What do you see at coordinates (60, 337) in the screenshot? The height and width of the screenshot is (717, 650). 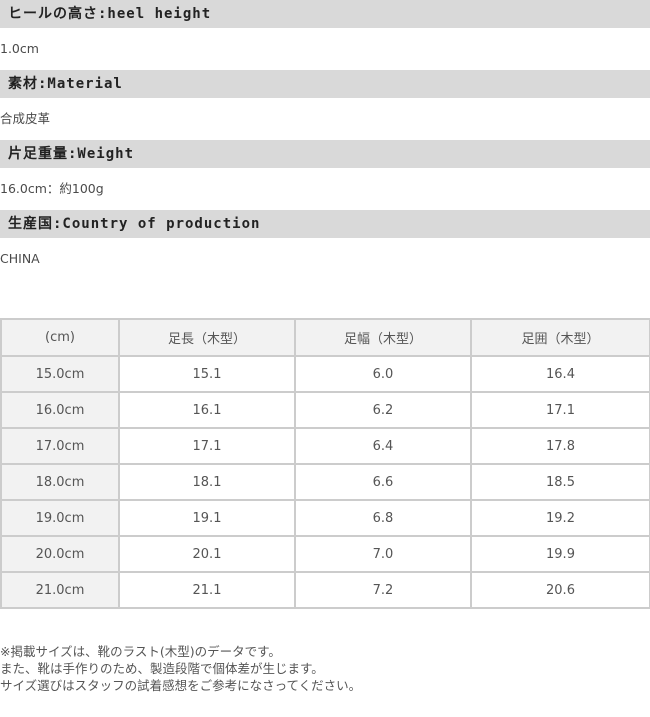 I see `header-size: (cm)` at bounding box center [60, 337].